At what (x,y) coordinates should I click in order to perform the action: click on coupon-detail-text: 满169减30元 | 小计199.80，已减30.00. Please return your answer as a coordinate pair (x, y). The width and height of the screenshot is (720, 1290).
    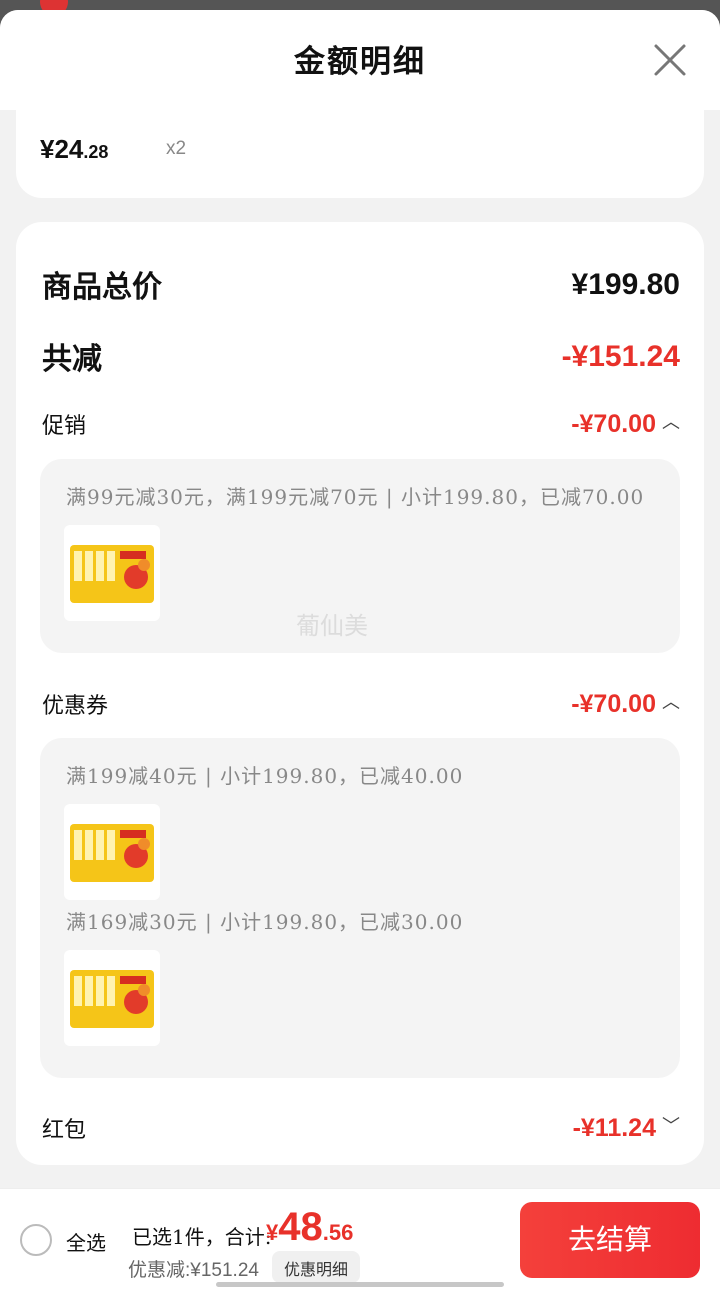
    Looking at the image, I should click on (265, 922).